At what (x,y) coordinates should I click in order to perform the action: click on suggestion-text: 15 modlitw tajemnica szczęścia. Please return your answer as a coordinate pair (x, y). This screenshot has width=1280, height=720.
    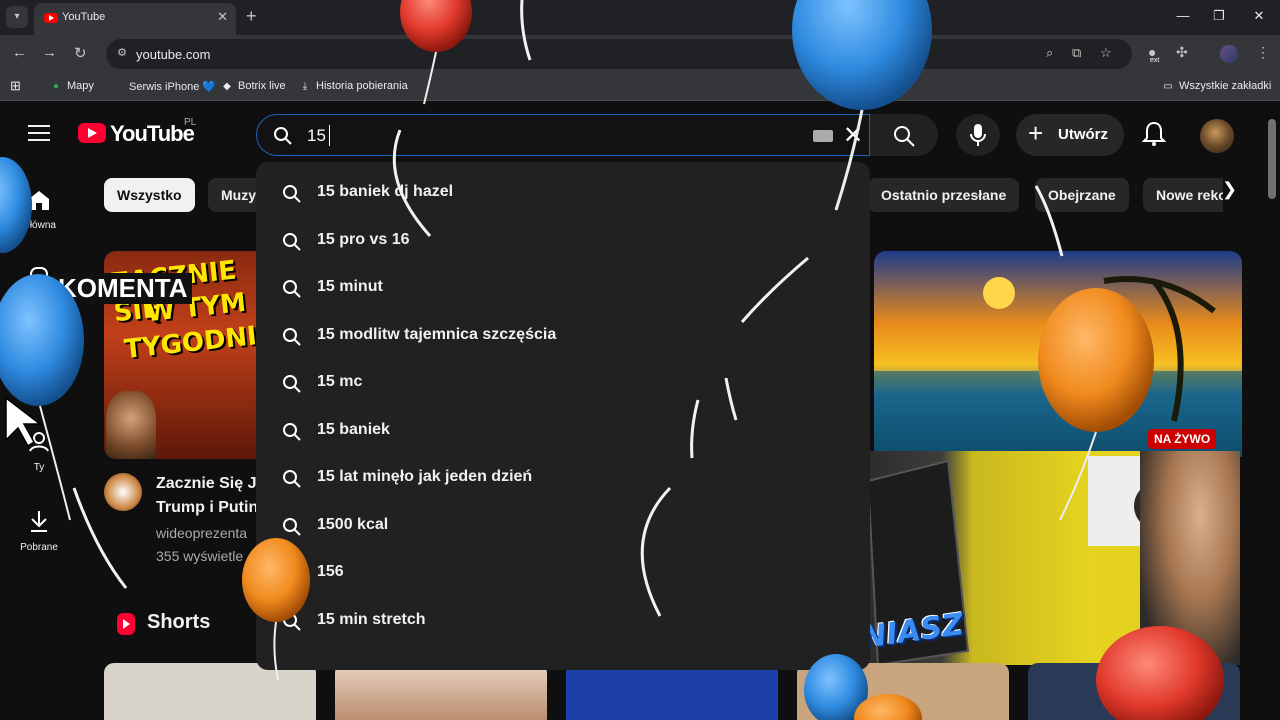
    Looking at the image, I should click on (437, 334).